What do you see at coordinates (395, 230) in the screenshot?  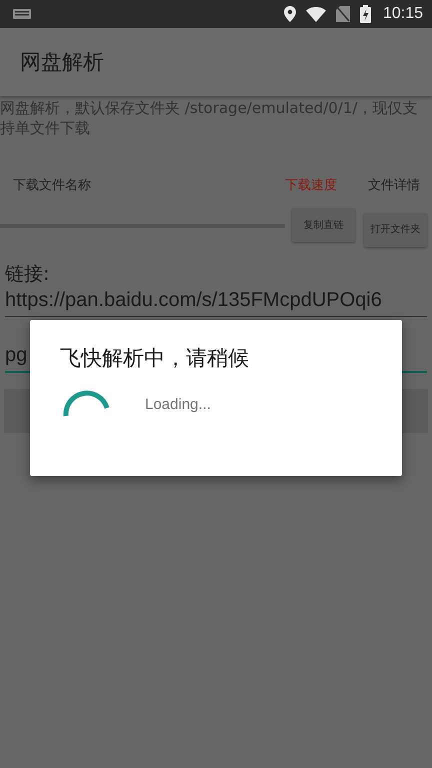 I see `action-button: 打开文件夹` at bounding box center [395, 230].